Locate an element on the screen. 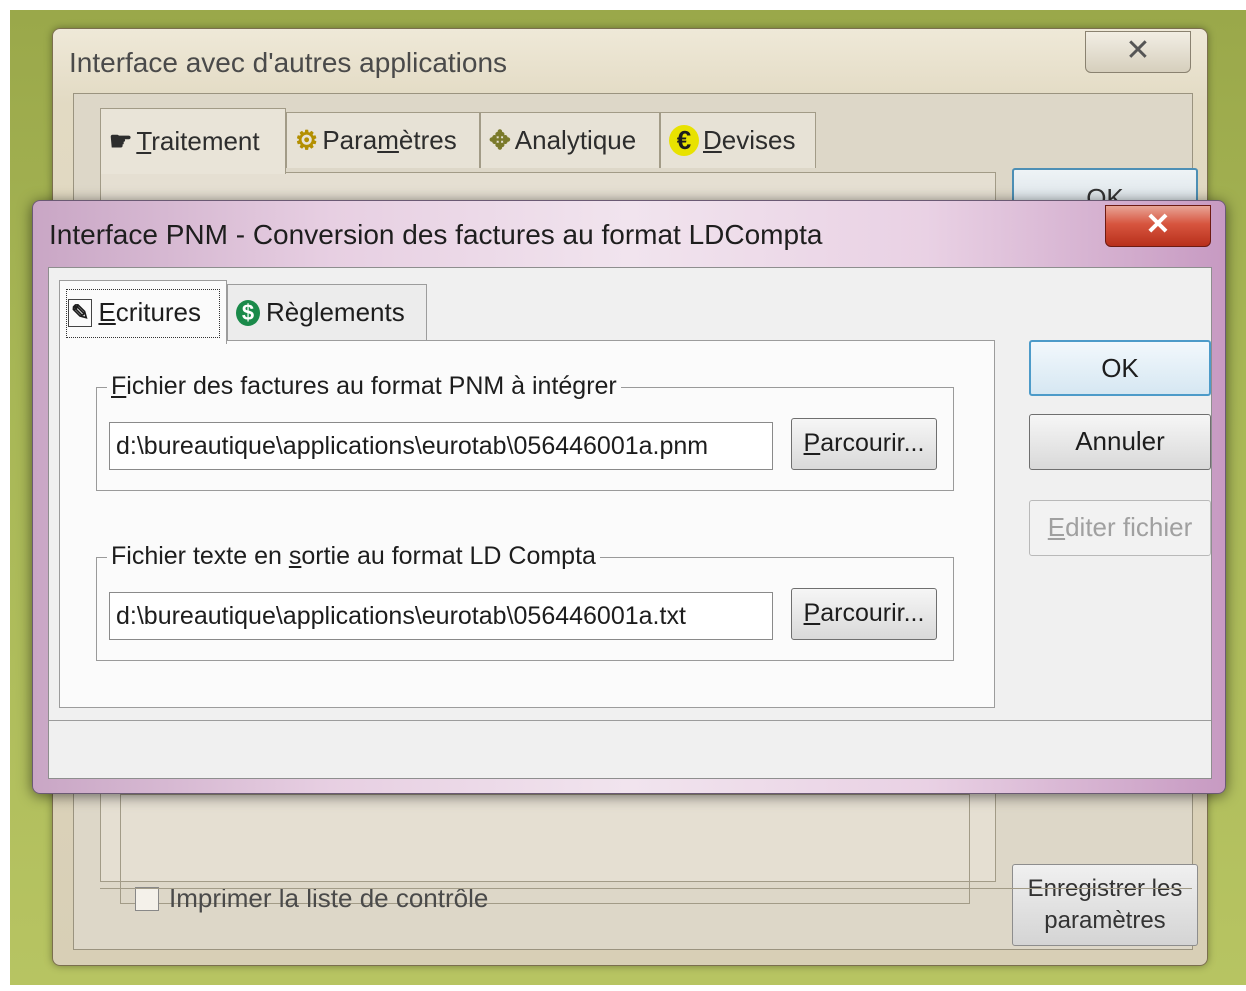  gear-icon: ⚙ is located at coordinates (307, 140).